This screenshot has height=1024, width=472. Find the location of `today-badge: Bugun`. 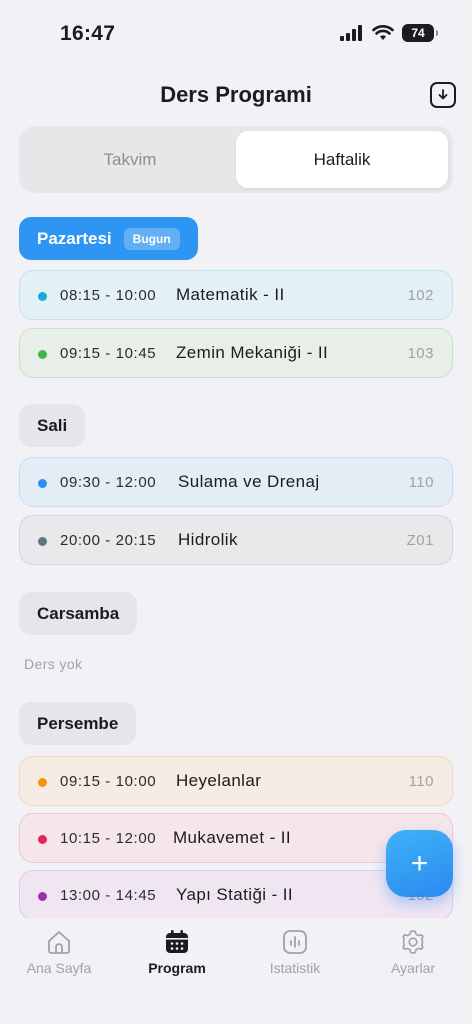

today-badge: Bugun is located at coordinates (151, 238).